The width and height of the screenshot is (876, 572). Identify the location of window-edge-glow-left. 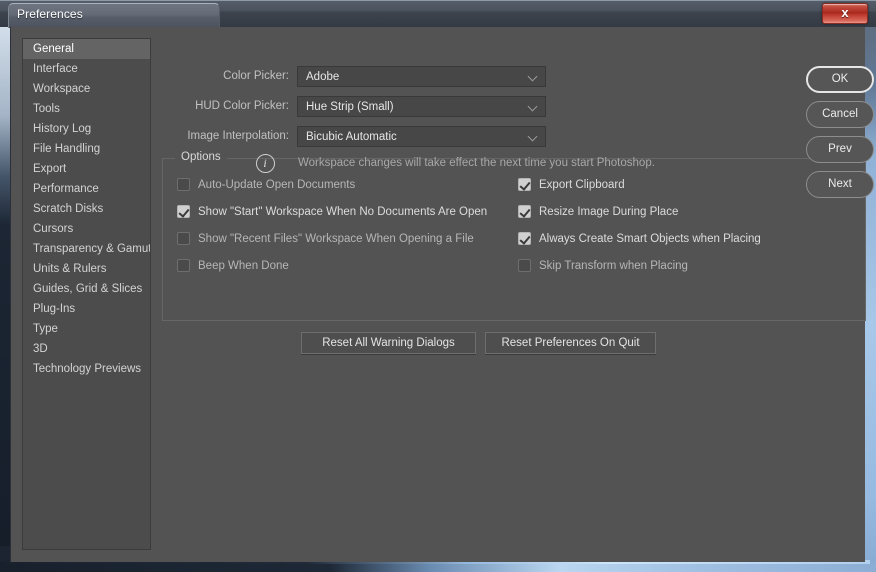
(5, 286).